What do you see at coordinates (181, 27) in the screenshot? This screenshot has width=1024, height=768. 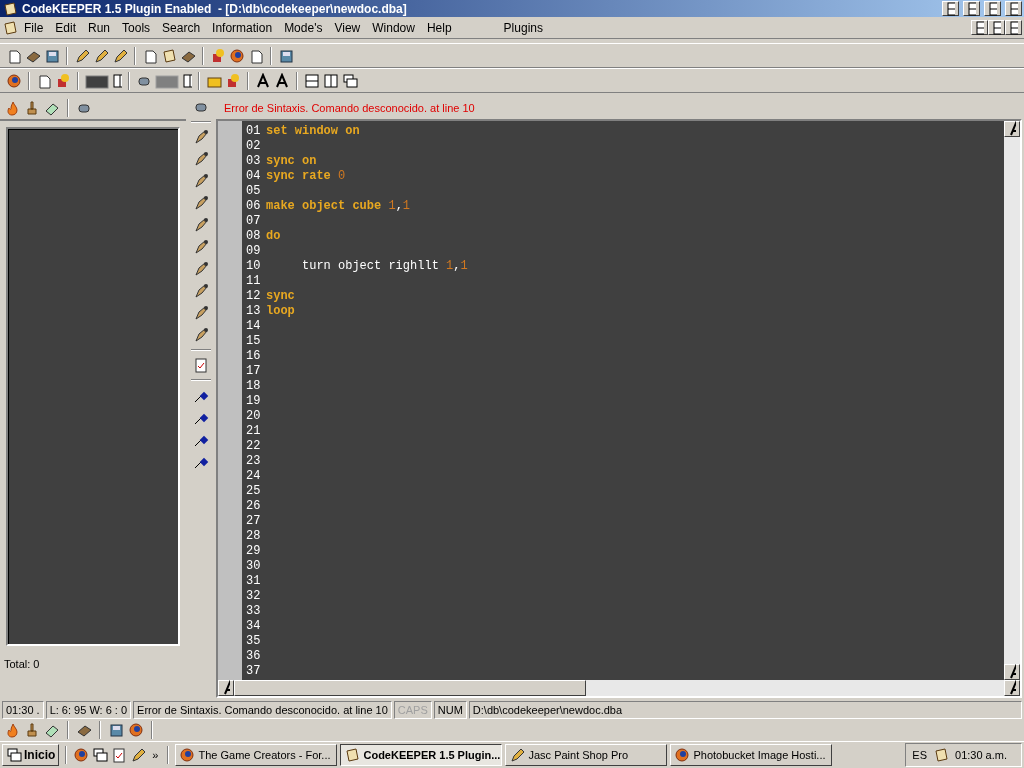 I see `menu-item: Search` at bounding box center [181, 27].